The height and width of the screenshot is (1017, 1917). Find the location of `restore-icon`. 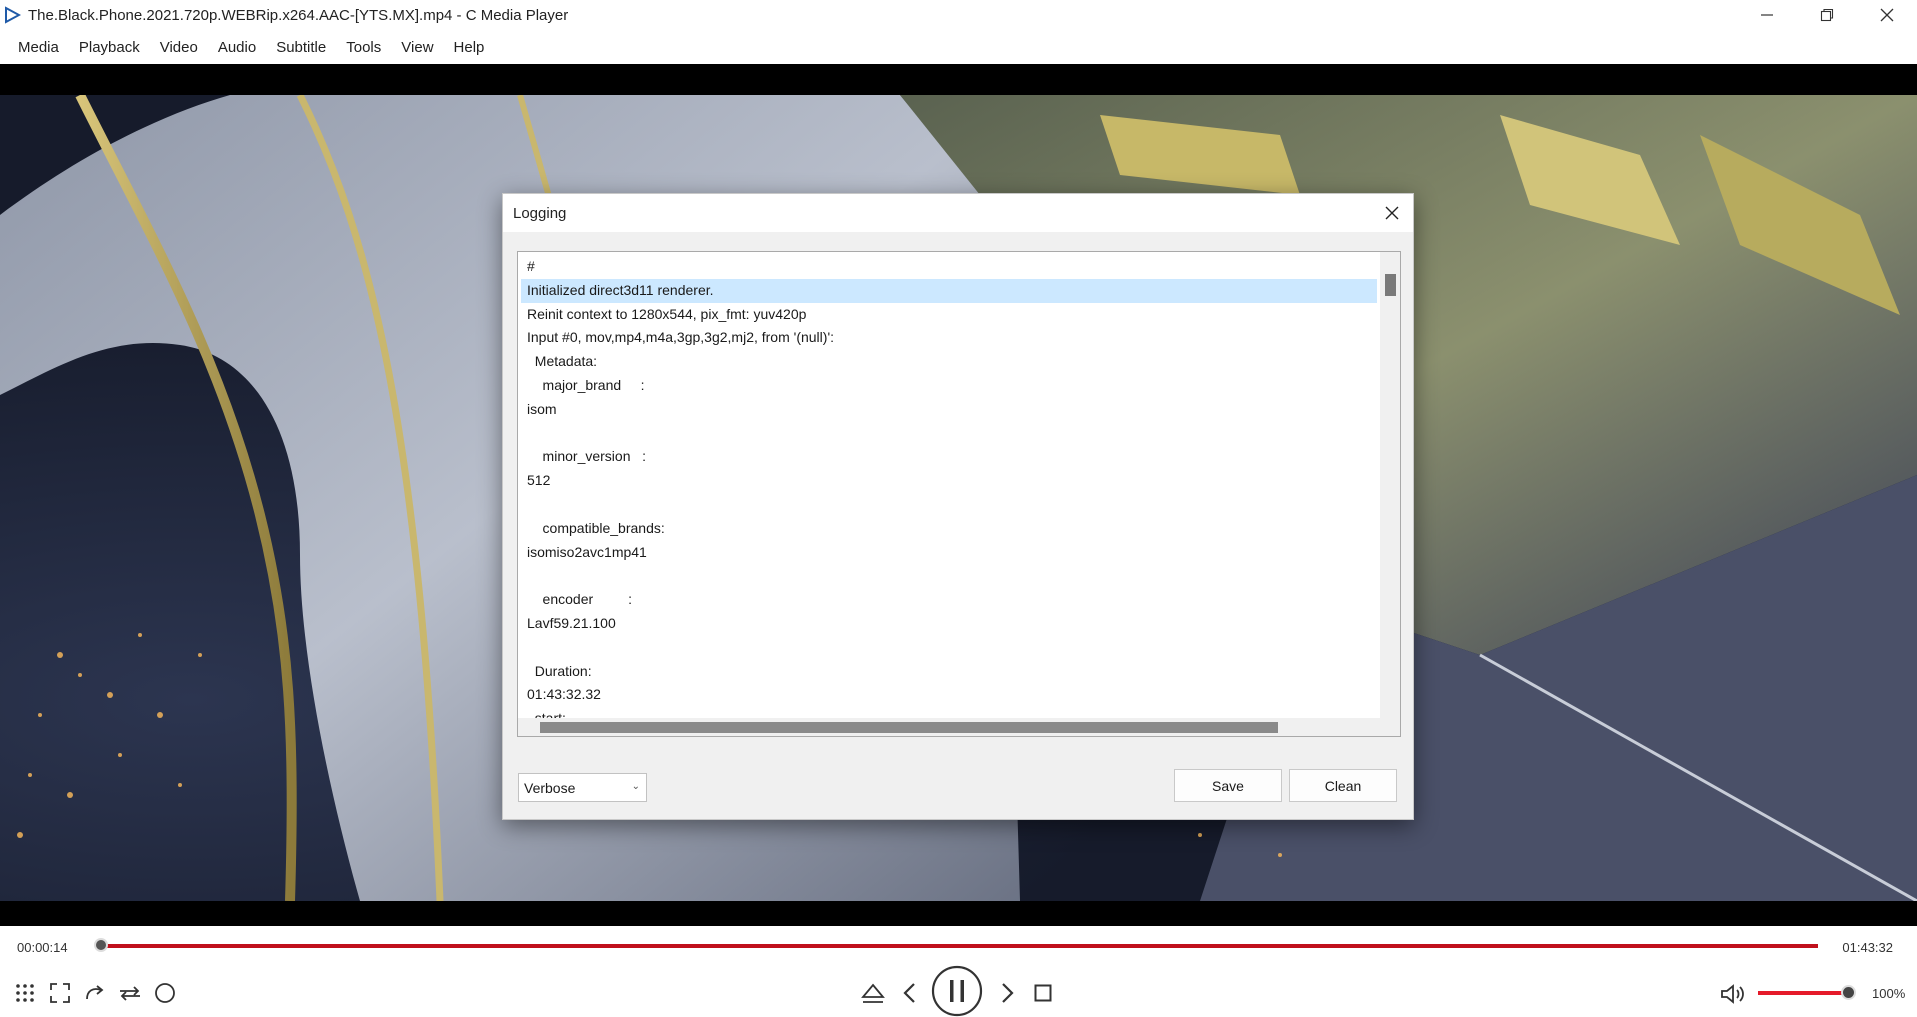

restore-icon is located at coordinates (1827, 15).